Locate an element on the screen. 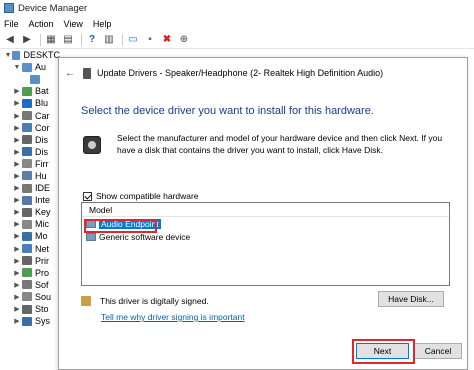  tree-item: ▶ Sto is located at coordinates (30, 309).